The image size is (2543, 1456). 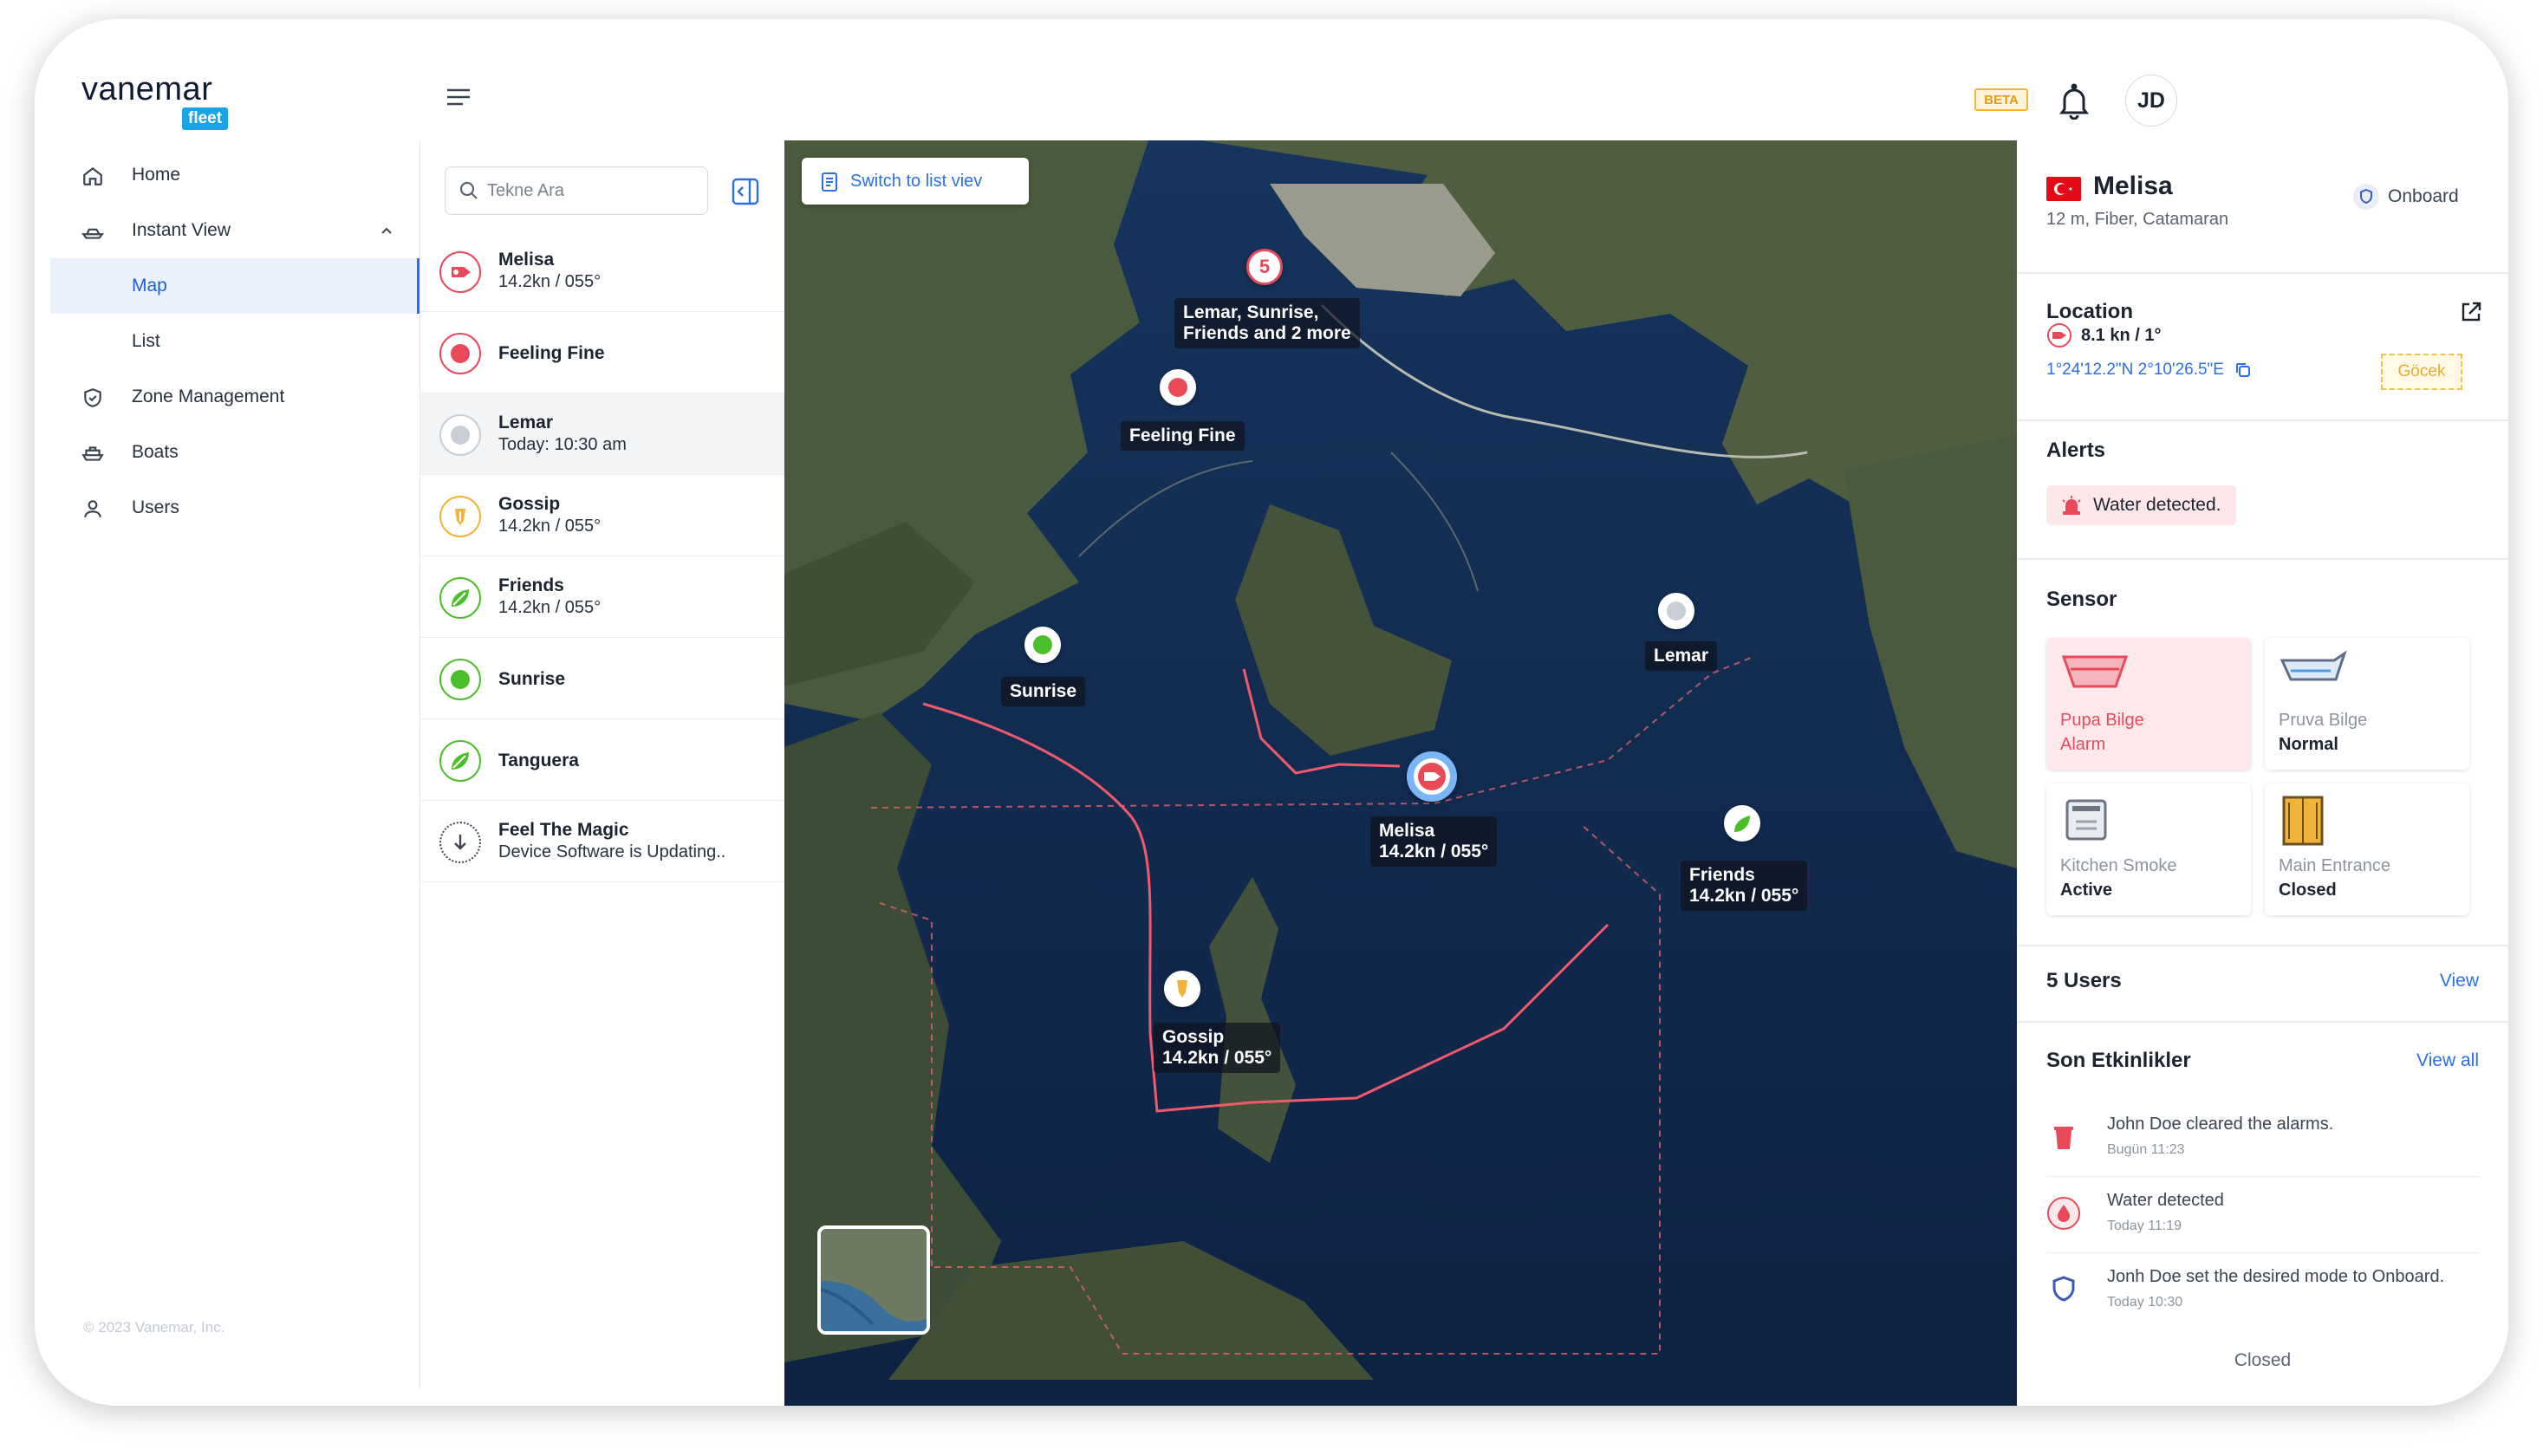 What do you see at coordinates (2146, 1149) in the screenshot?
I see `activity-time: Bugün 11:23` at bounding box center [2146, 1149].